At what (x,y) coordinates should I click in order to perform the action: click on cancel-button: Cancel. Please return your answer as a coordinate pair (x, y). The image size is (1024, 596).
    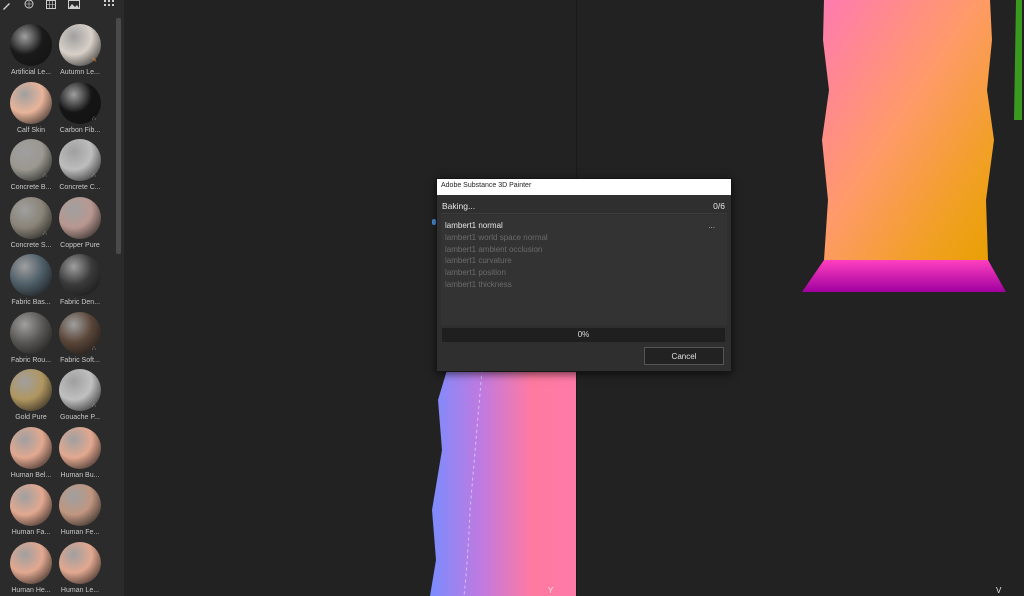
    Looking at the image, I should click on (684, 356).